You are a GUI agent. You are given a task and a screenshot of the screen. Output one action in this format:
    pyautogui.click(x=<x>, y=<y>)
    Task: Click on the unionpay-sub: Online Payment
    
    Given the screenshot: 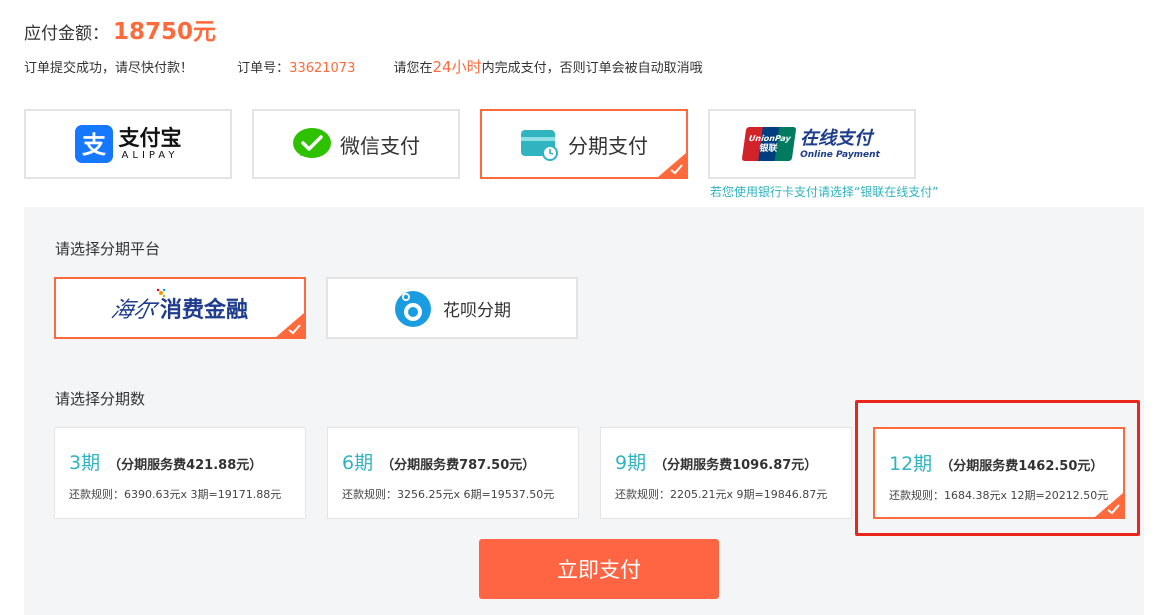 What is the action you would take?
    pyautogui.click(x=840, y=154)
    